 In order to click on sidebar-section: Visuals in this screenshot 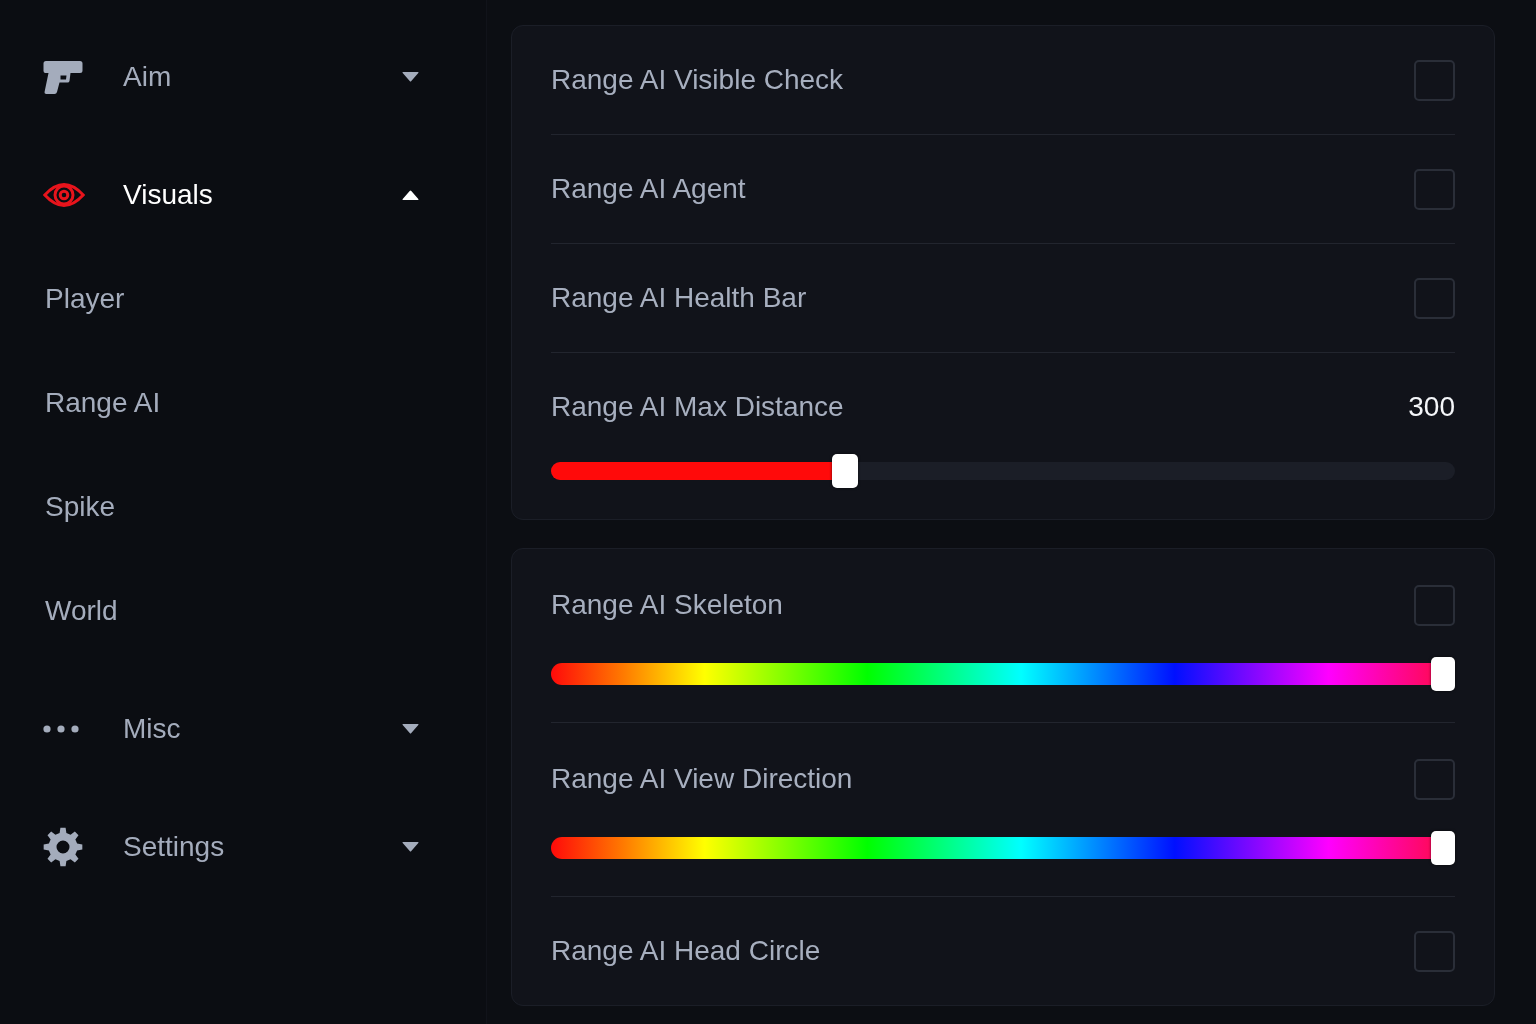, I will do `click(231, 195)`.